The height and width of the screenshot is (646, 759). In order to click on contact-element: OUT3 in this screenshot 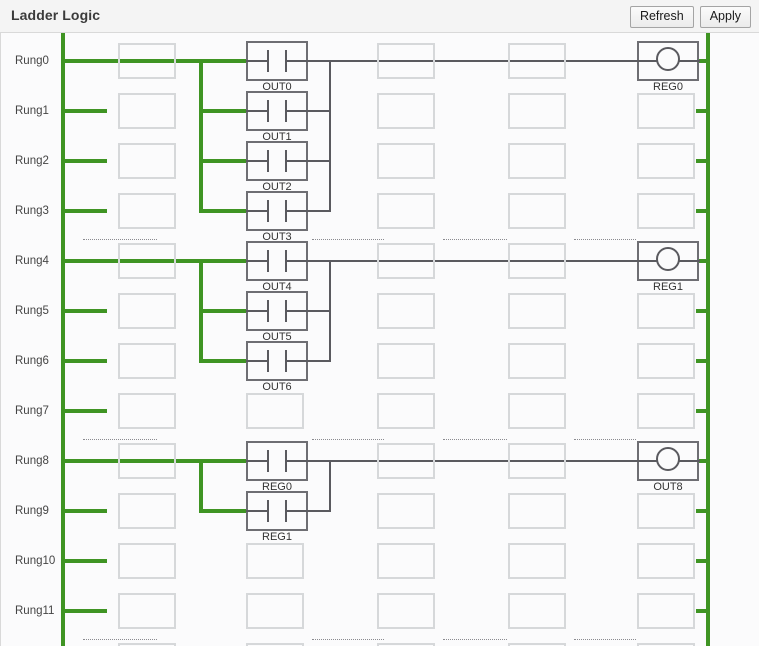, I will do `click(277, 217)`.